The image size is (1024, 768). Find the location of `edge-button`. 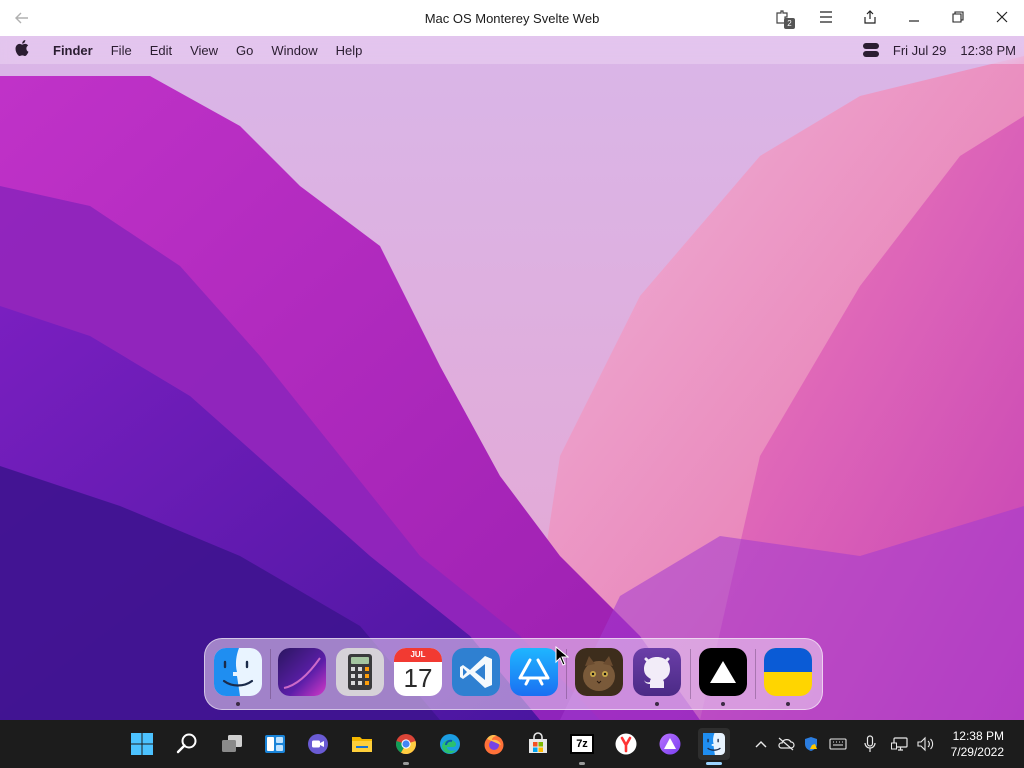

edge-button is located at coordinates (450, 744).